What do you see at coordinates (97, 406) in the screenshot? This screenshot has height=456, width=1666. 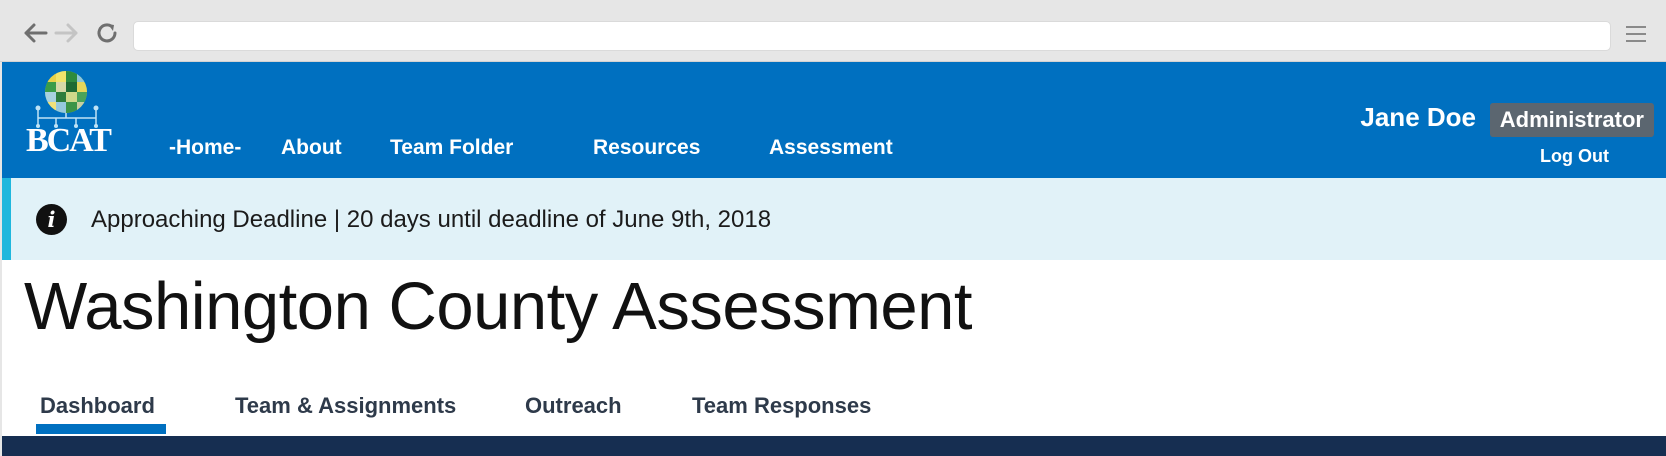 I see `tab-dashboard: Dashboard` at bounding box center [97, 406].